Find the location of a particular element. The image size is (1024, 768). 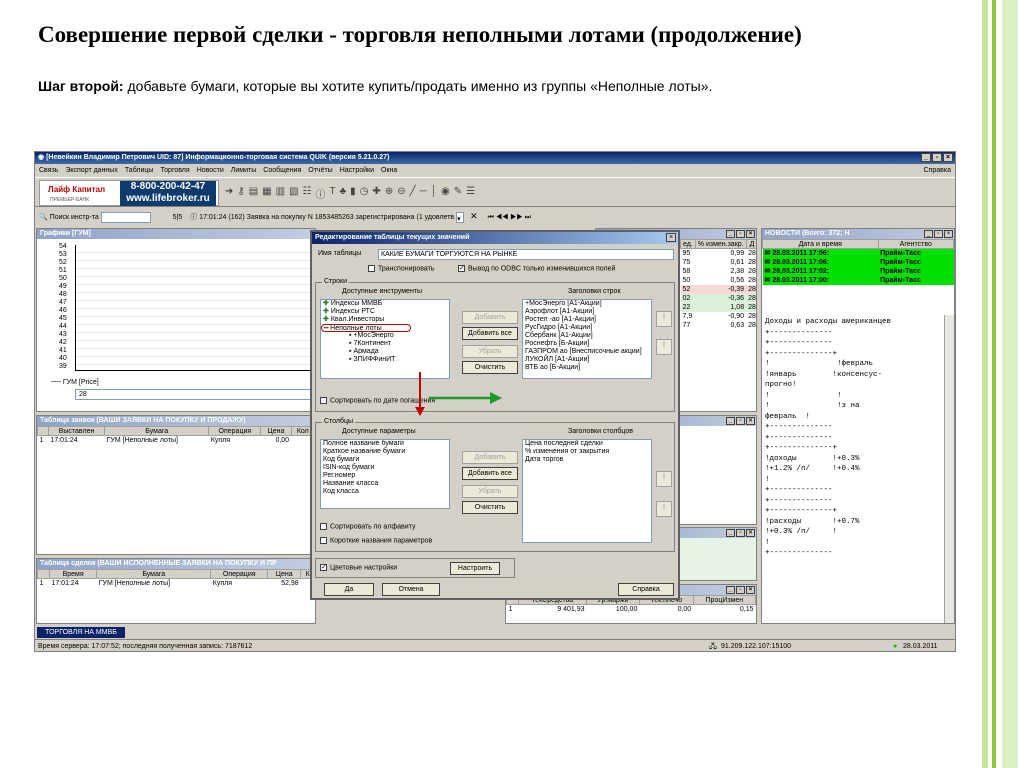

list-item: ▪ 7Континент is located at coordinates (385, 344).